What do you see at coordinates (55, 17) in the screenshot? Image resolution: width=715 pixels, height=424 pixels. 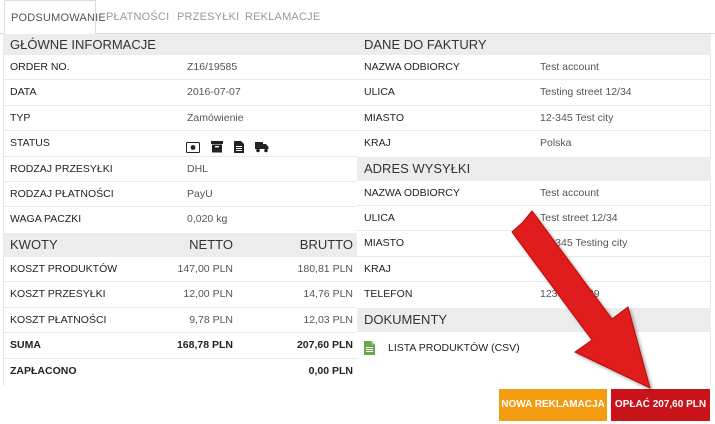 I see `tab-summary: PODSUMOWANIE` at bounding box center [55, 17].